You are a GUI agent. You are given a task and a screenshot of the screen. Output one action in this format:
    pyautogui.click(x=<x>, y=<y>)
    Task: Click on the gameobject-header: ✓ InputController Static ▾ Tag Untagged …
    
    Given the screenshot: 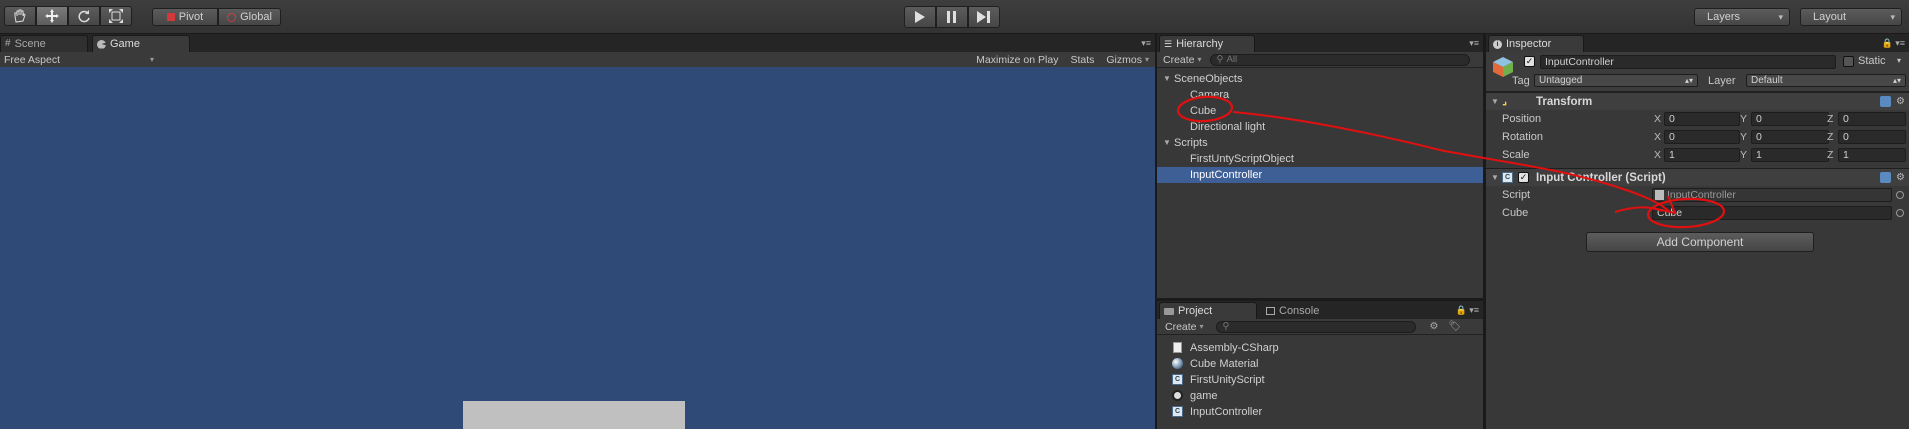 What is the action you would take?
    pyautogui.click(x=1697, y=72)
    